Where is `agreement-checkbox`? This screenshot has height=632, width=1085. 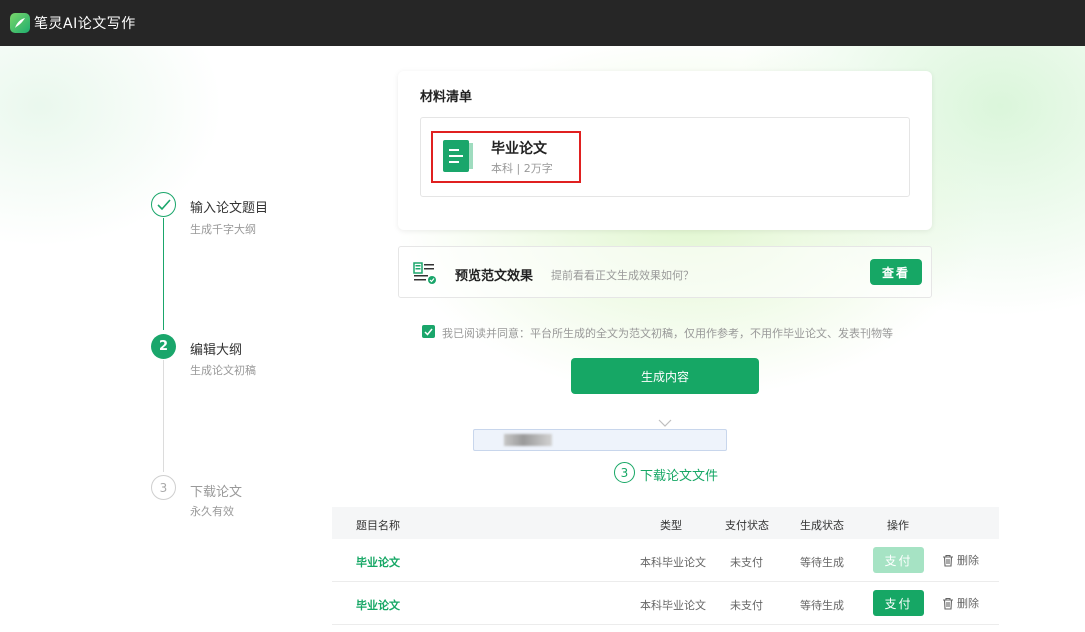 agreement-checkbox is located at coordinates (428, 331).